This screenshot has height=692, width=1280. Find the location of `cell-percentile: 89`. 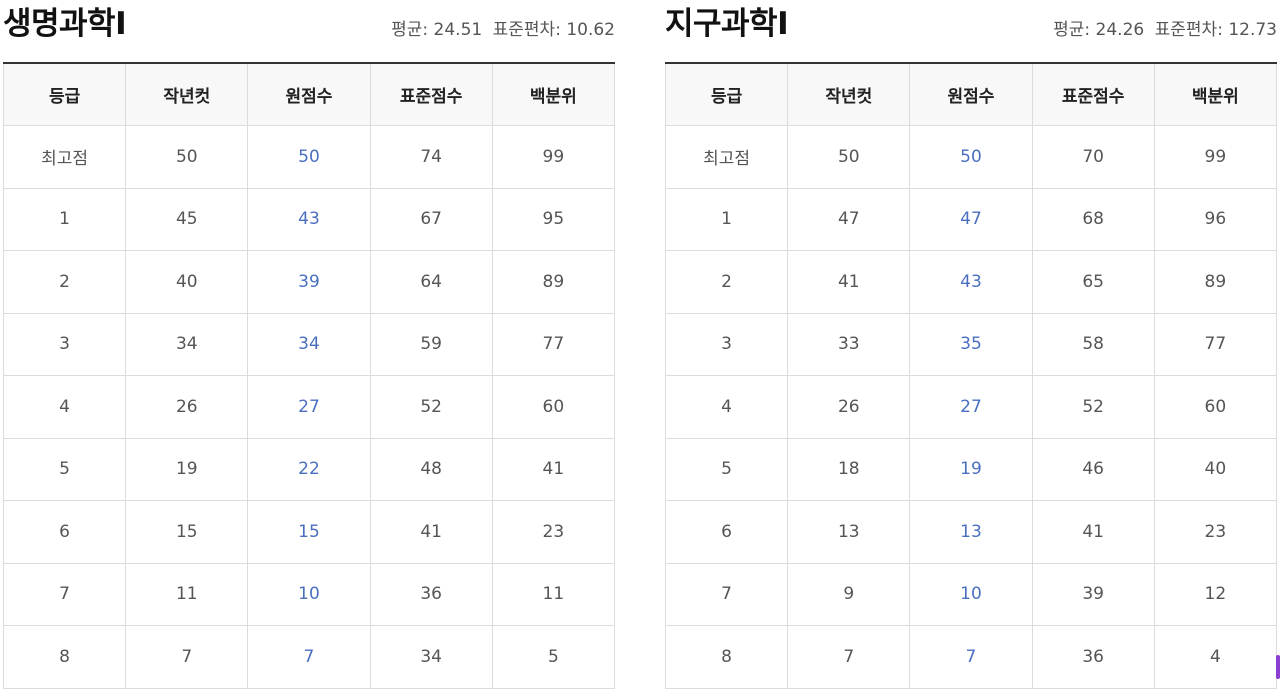

cell-percentile: 89 is located at coordinates (553, 282).